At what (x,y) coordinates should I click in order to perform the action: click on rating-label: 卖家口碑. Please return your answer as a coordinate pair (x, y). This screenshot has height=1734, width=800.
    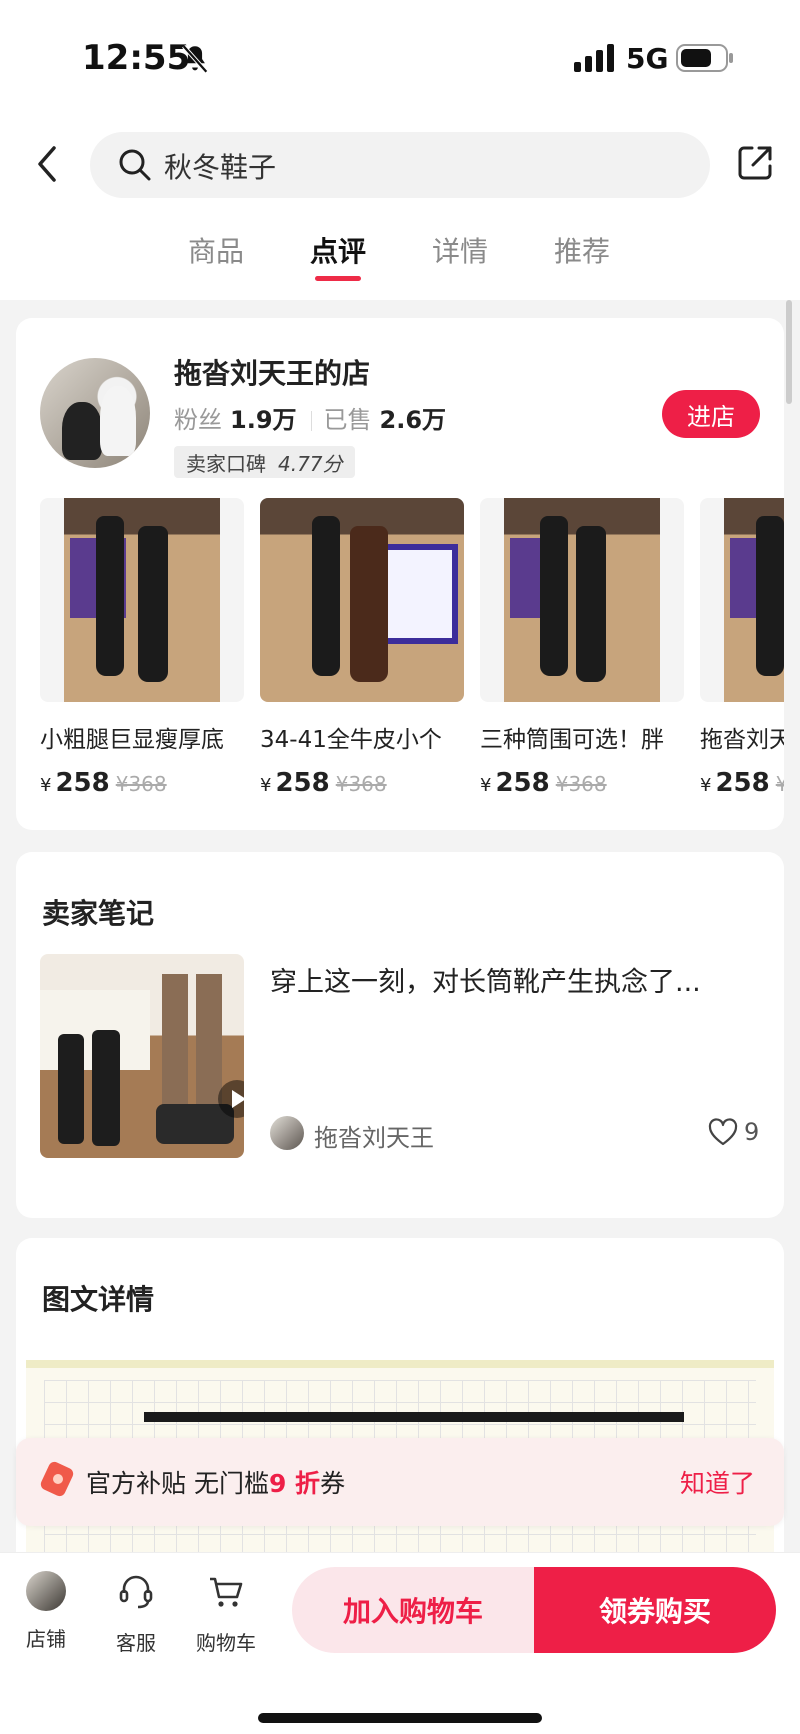
    Looking at the image, I should click on (226, 463).